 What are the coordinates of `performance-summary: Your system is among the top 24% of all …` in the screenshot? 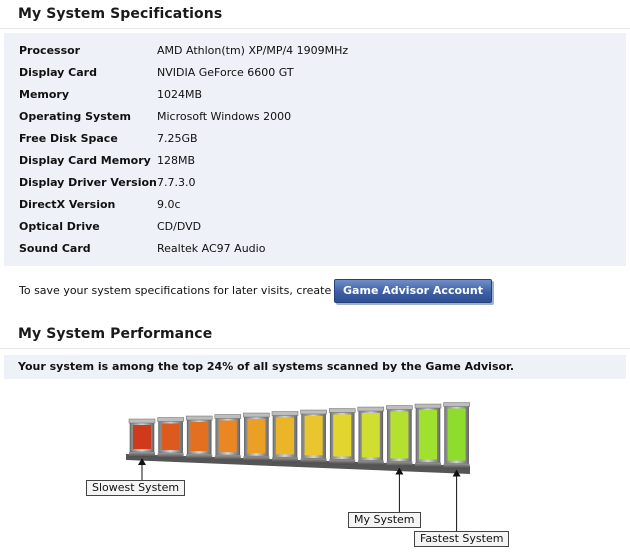 It's located at (266, 366).